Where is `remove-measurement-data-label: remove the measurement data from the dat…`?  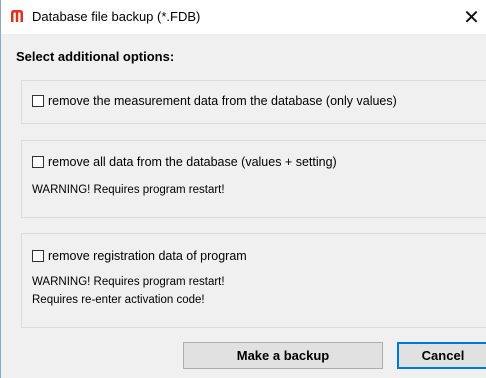 remove-measurement-data-label: remove the measurement data from the dat… is located at coordinates (222, 101).